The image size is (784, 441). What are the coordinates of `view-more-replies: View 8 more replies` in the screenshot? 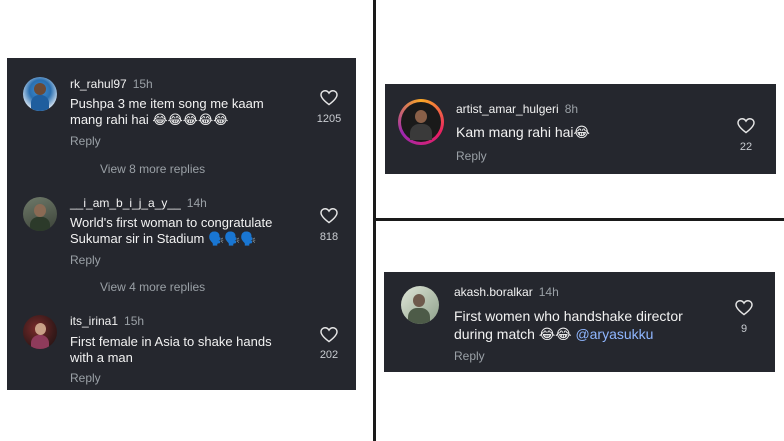 It's located at (152, 169).